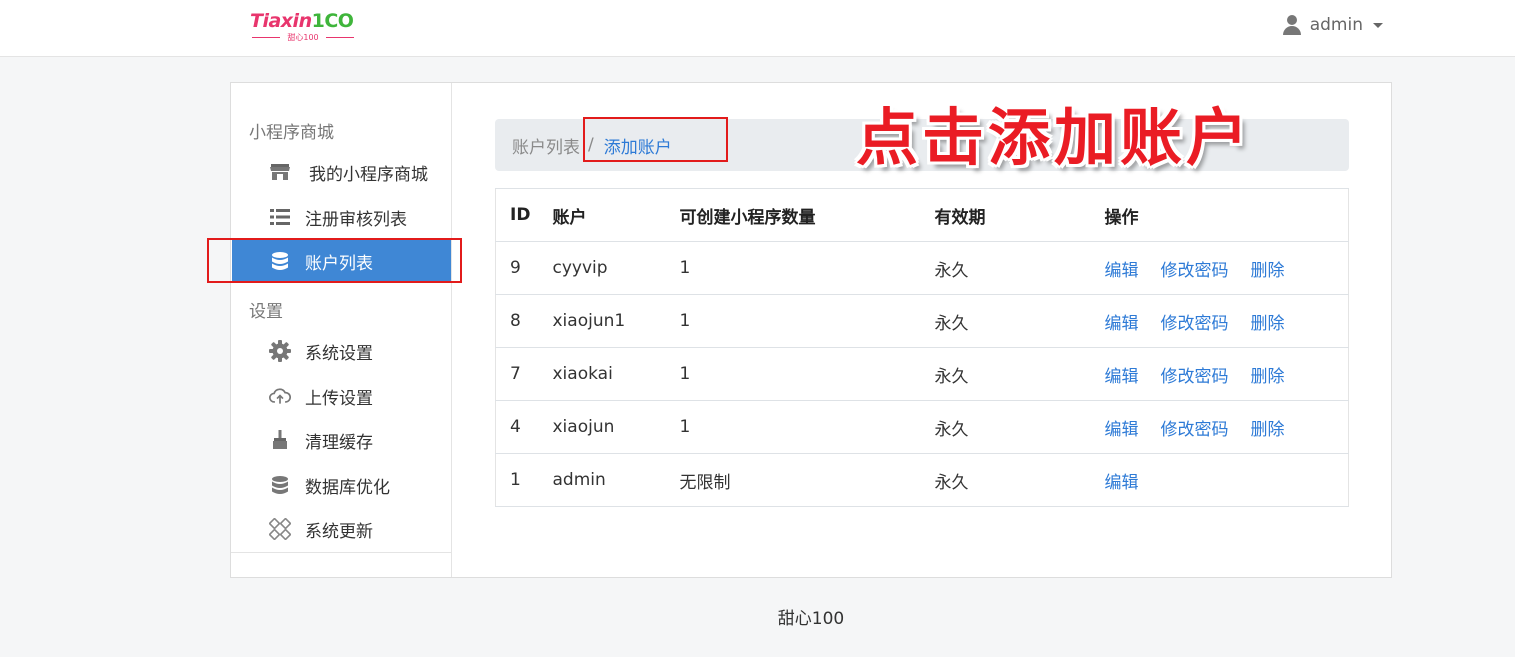 Image resolution: width=1515 pixels, height=657 pixels. What do you see at coordinates (339, 531) in the screenshot?
I see `sidebar-item-label: 系统更新` at bounding box center [339, 531].